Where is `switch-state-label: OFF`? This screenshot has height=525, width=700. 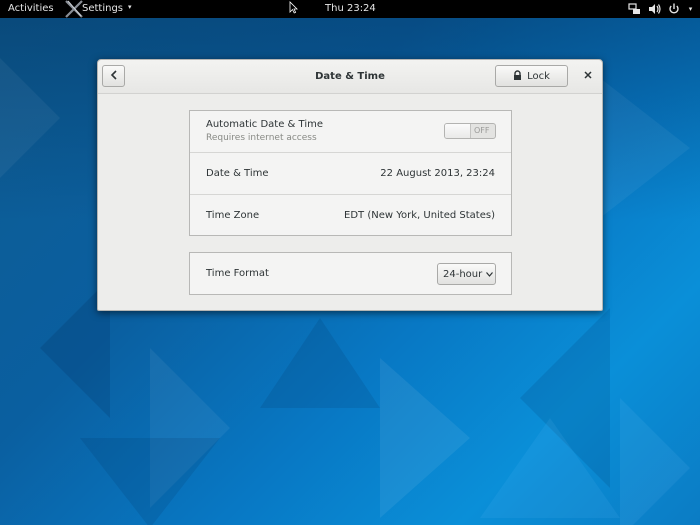
switch-state-label: OFF is located at coordinates (482, 130).